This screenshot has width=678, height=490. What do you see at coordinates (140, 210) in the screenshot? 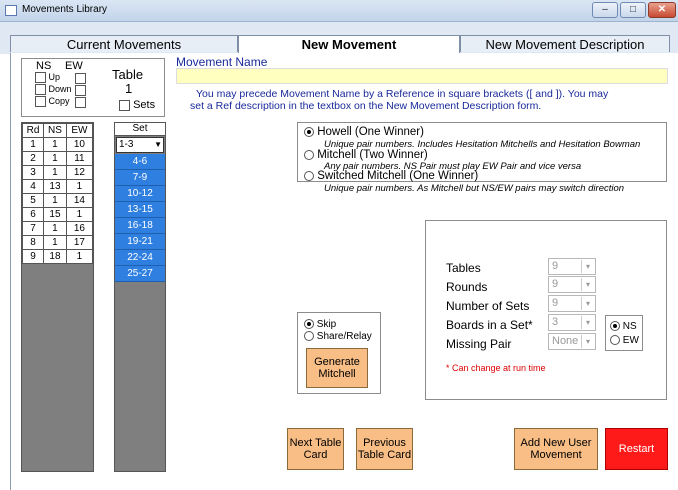
I see `set-list-item: 13-15` at bounding box center [140, 210].